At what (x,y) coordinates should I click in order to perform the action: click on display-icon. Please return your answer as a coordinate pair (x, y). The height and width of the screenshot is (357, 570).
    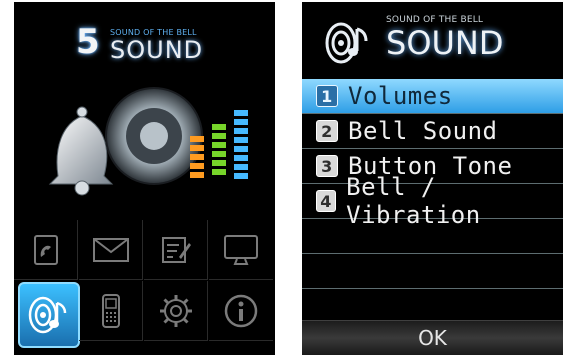
    Looking at the image, I should click on (241, 249).